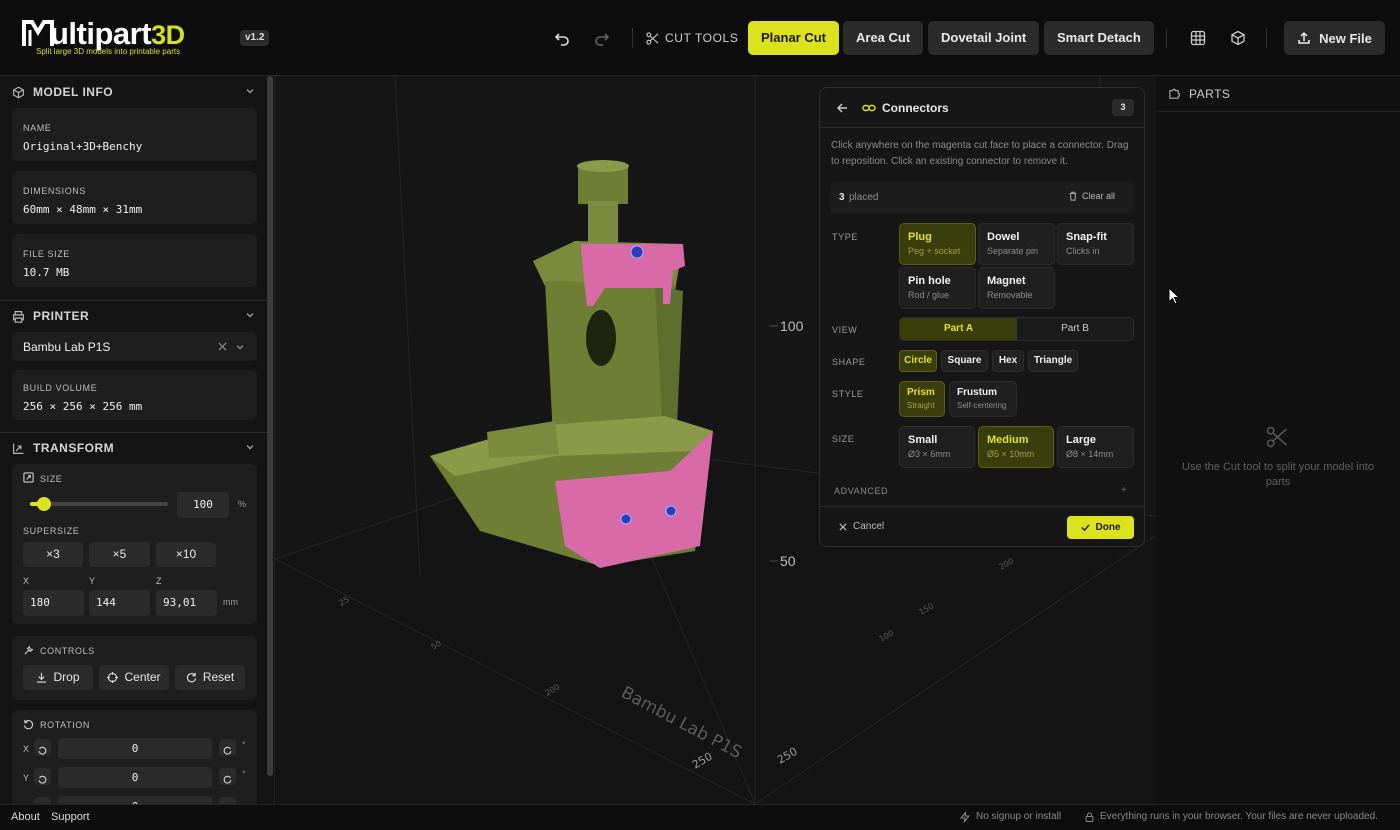  Describe the element at coordinates (186, 603) in the screenshot. I see `z-input: 93,01` at that location.